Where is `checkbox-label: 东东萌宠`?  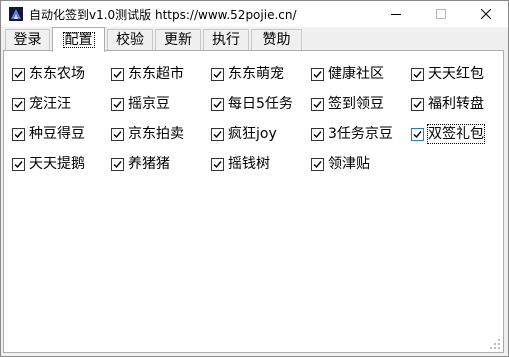 checkbox-label: 东东萌宠 is located at coordinates (256, 74).